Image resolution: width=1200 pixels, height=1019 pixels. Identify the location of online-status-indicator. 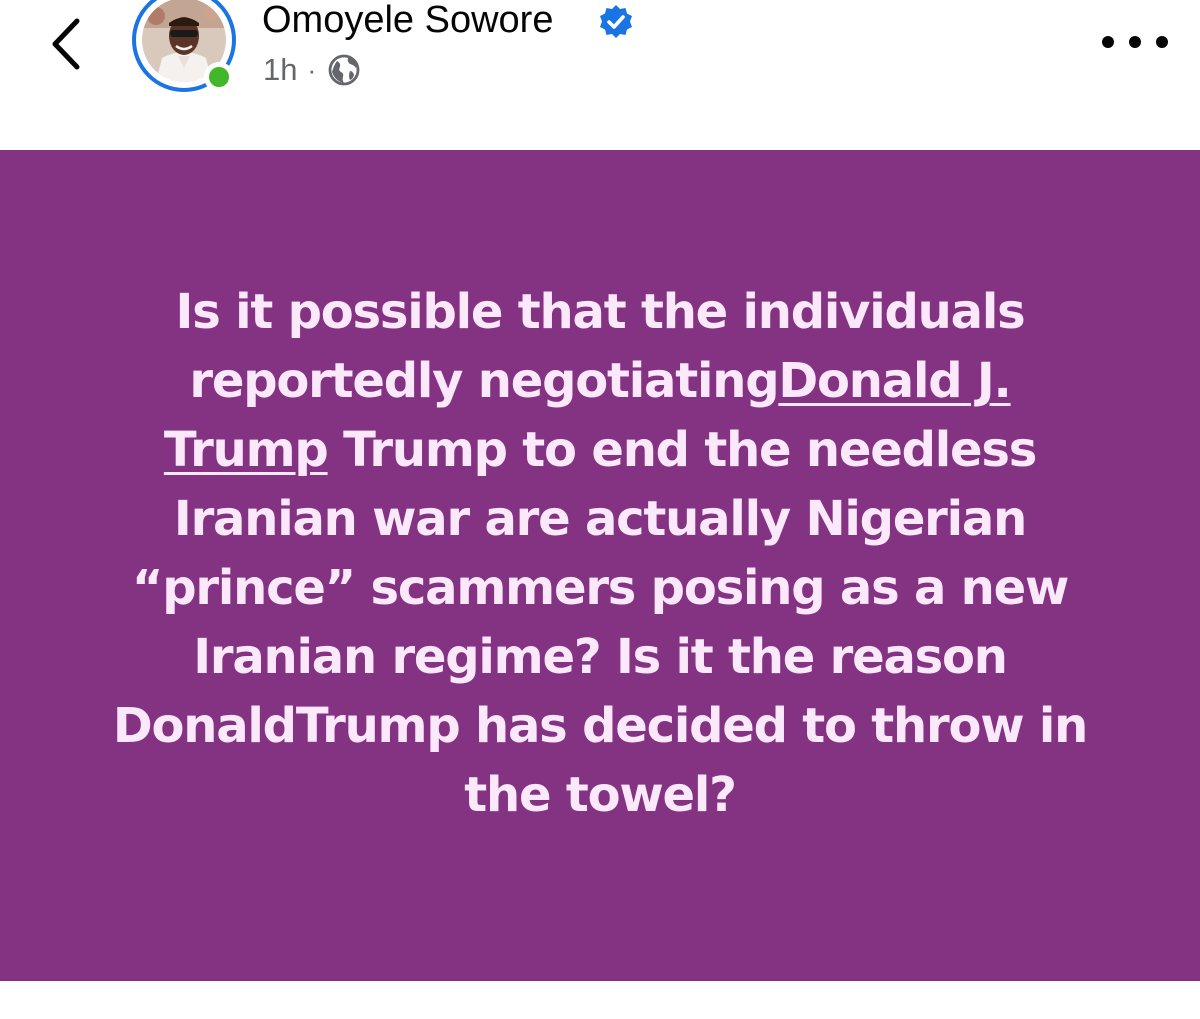
(219, 77).